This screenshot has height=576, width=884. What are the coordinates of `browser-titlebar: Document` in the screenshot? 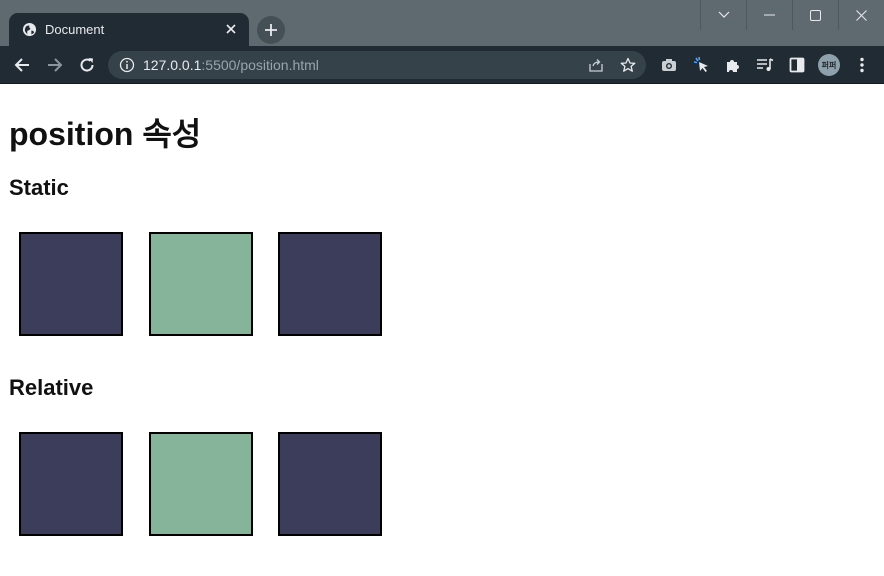 It's located at (442, 23).